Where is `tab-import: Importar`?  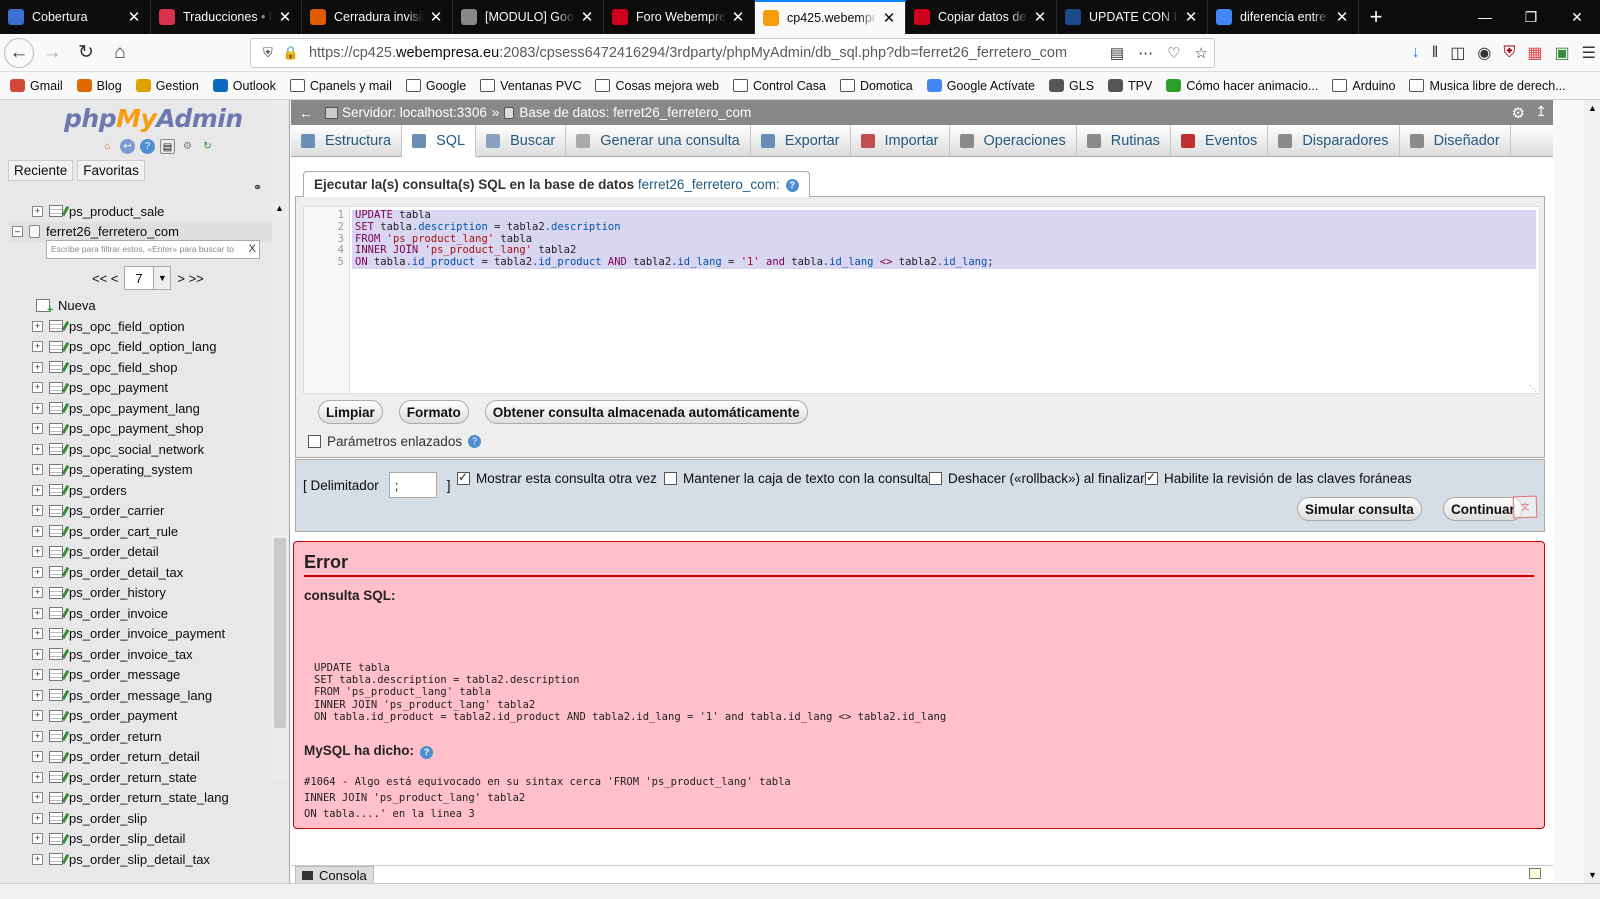 tab-import: Importar is located at coordinates (900, 141).